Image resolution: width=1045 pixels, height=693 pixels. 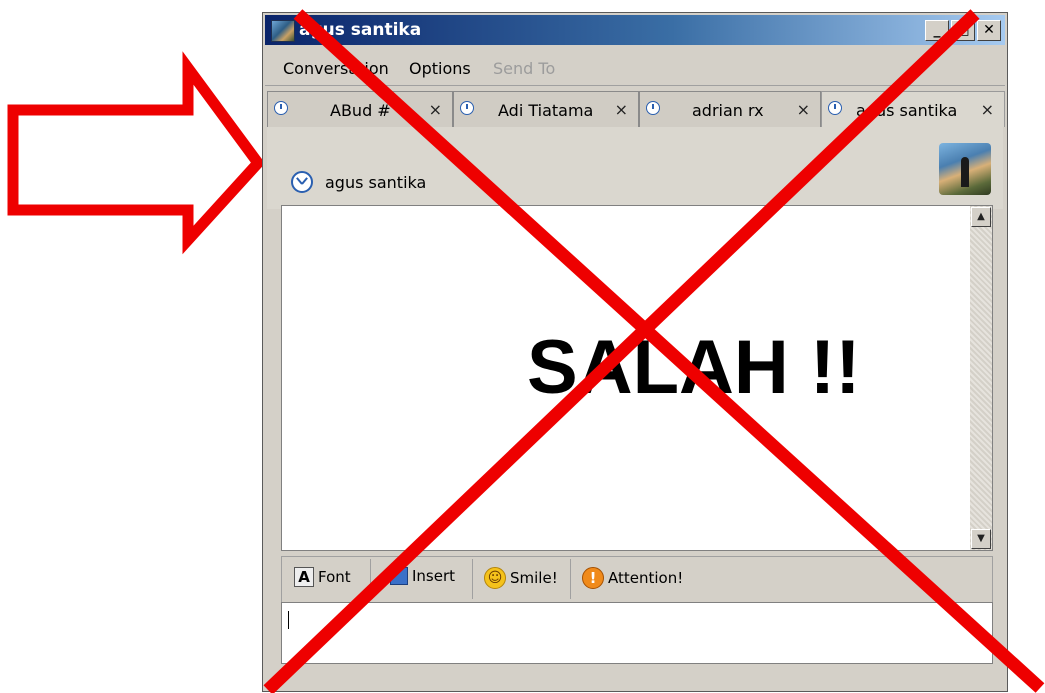 I want to click on close-button: ✕, so click(x=989, y=30).